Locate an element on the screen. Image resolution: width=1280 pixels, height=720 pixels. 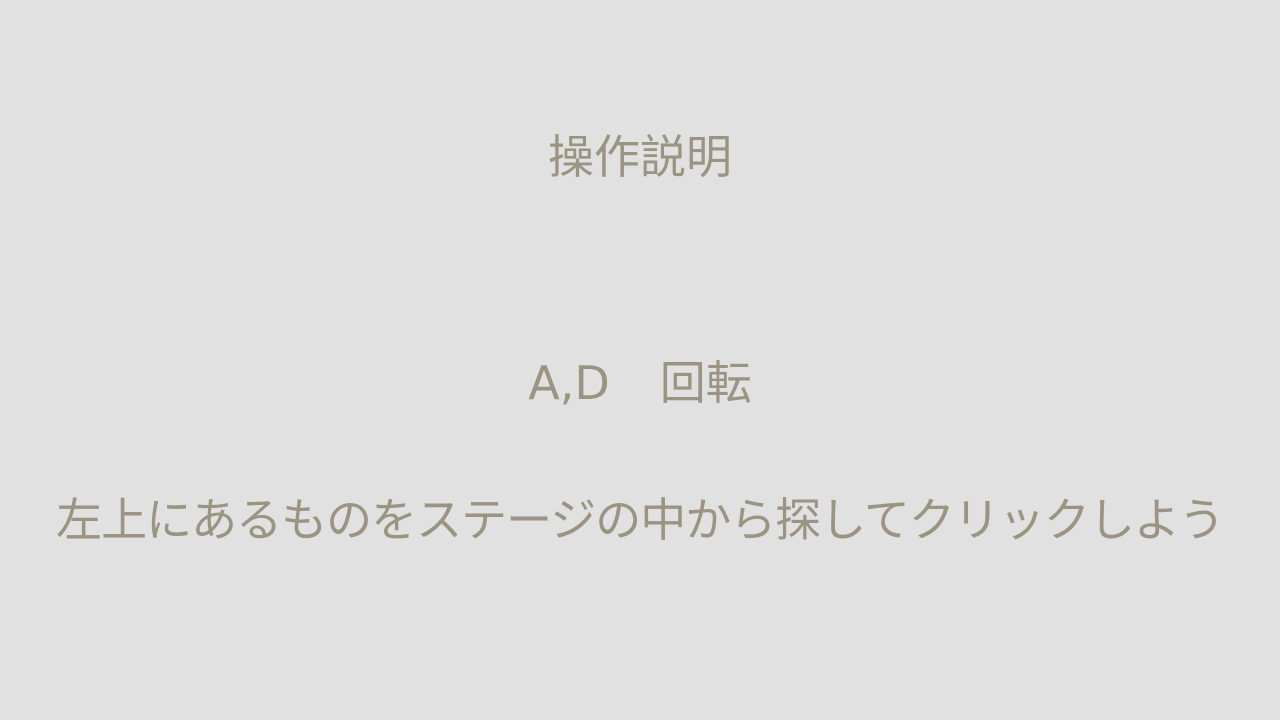
instructions-title: 操作説明 is located at coordinates (640, 157).